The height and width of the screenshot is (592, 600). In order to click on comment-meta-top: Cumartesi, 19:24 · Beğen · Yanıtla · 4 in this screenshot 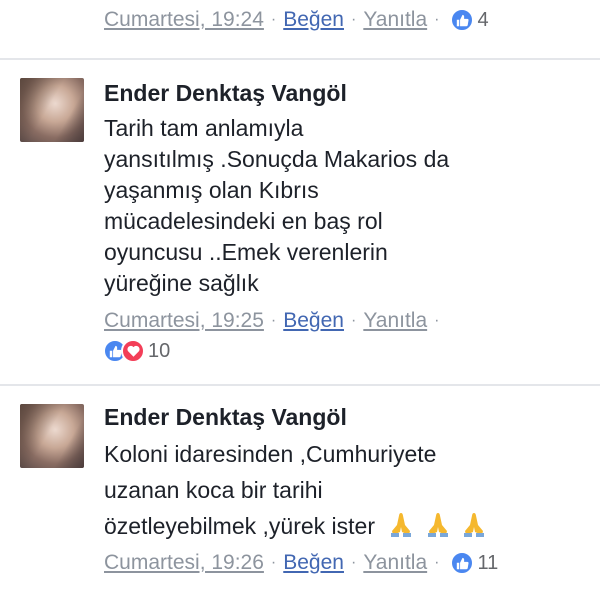, I will do `click(296, 20)`.